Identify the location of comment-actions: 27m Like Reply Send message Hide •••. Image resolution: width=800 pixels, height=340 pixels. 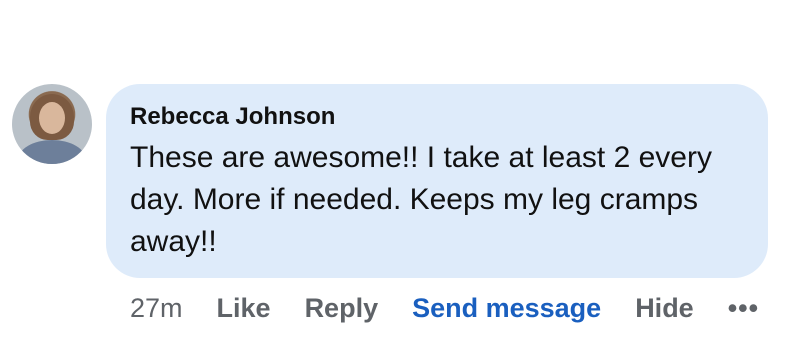
(444, 308).